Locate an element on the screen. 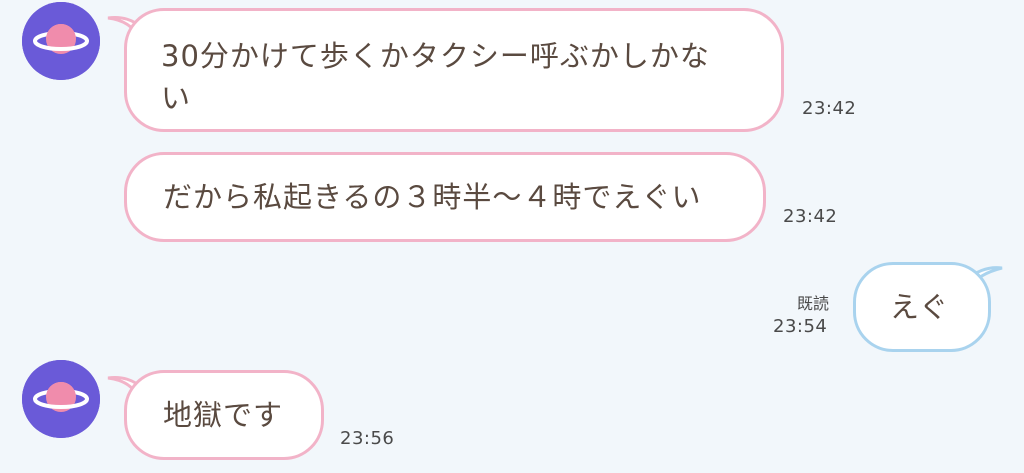 This screenshot has width=1024, height=473. message-bubble: だから私起きるの３時半〜４時でえぐい is located at coordinates (445, 197).